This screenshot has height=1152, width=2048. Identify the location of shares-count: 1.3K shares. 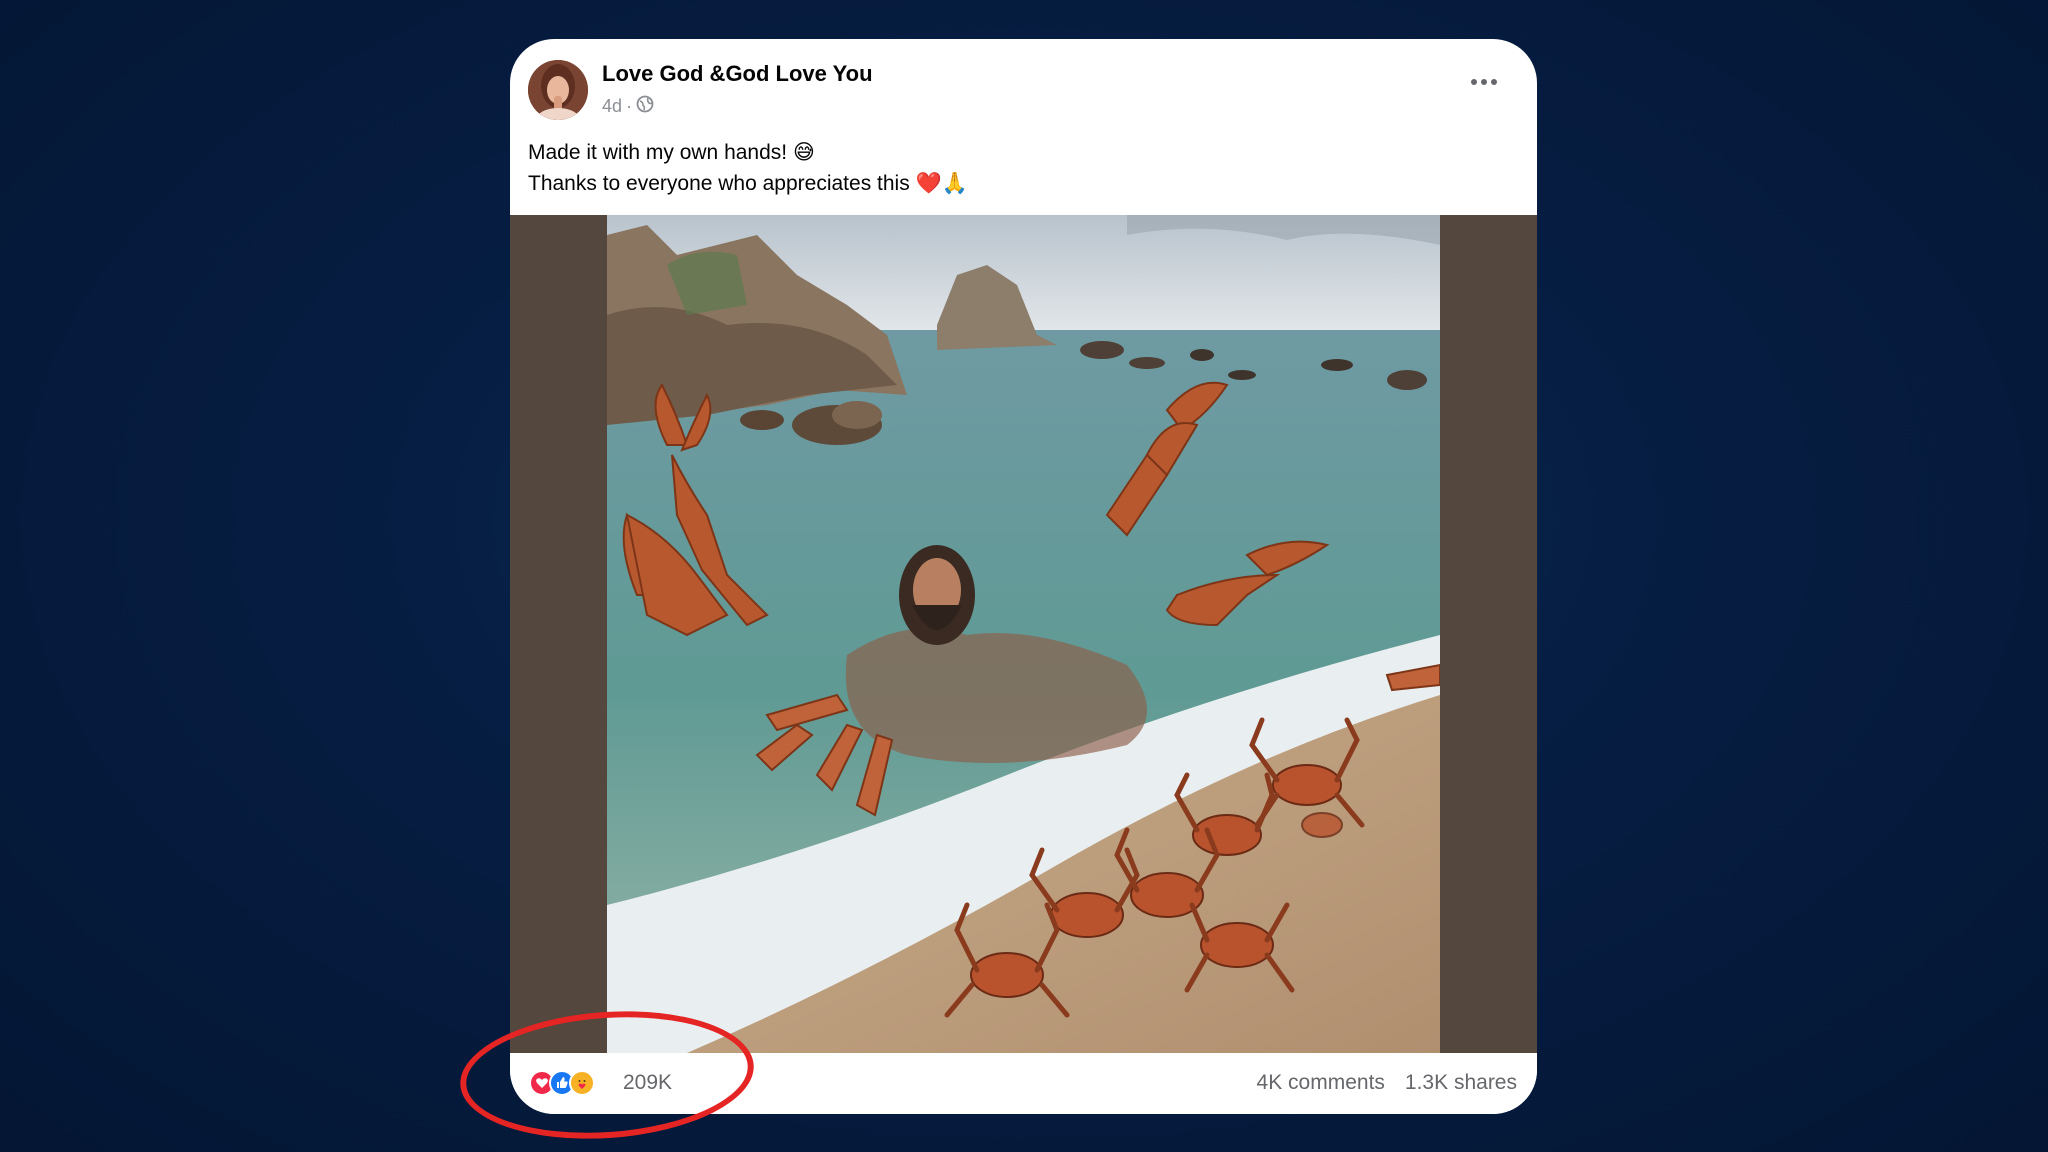
(1461, 1083).